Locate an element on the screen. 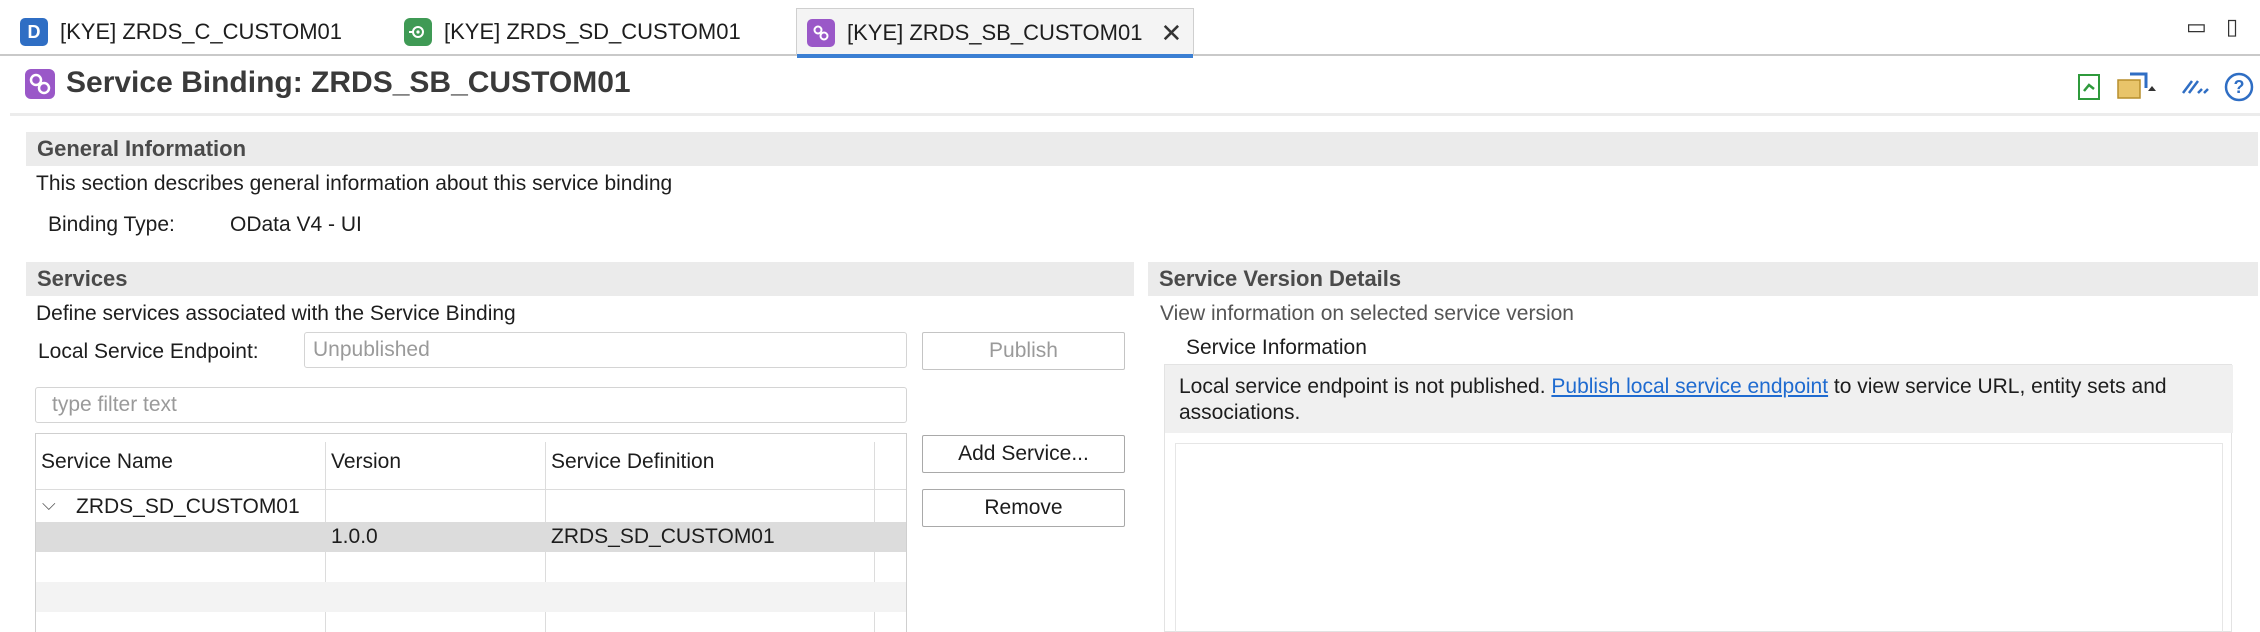  service-definition-icon is located at coordinates (418, 32).